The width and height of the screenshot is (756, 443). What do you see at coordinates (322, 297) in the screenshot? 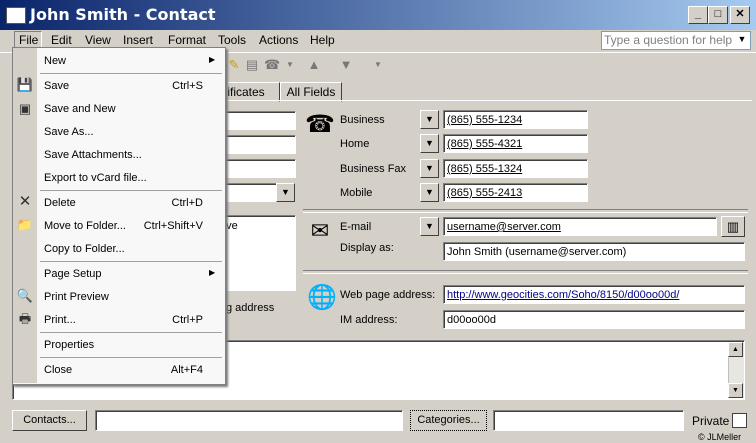
I see `globe-icon: 🌐` at bounding box center [322, 297].